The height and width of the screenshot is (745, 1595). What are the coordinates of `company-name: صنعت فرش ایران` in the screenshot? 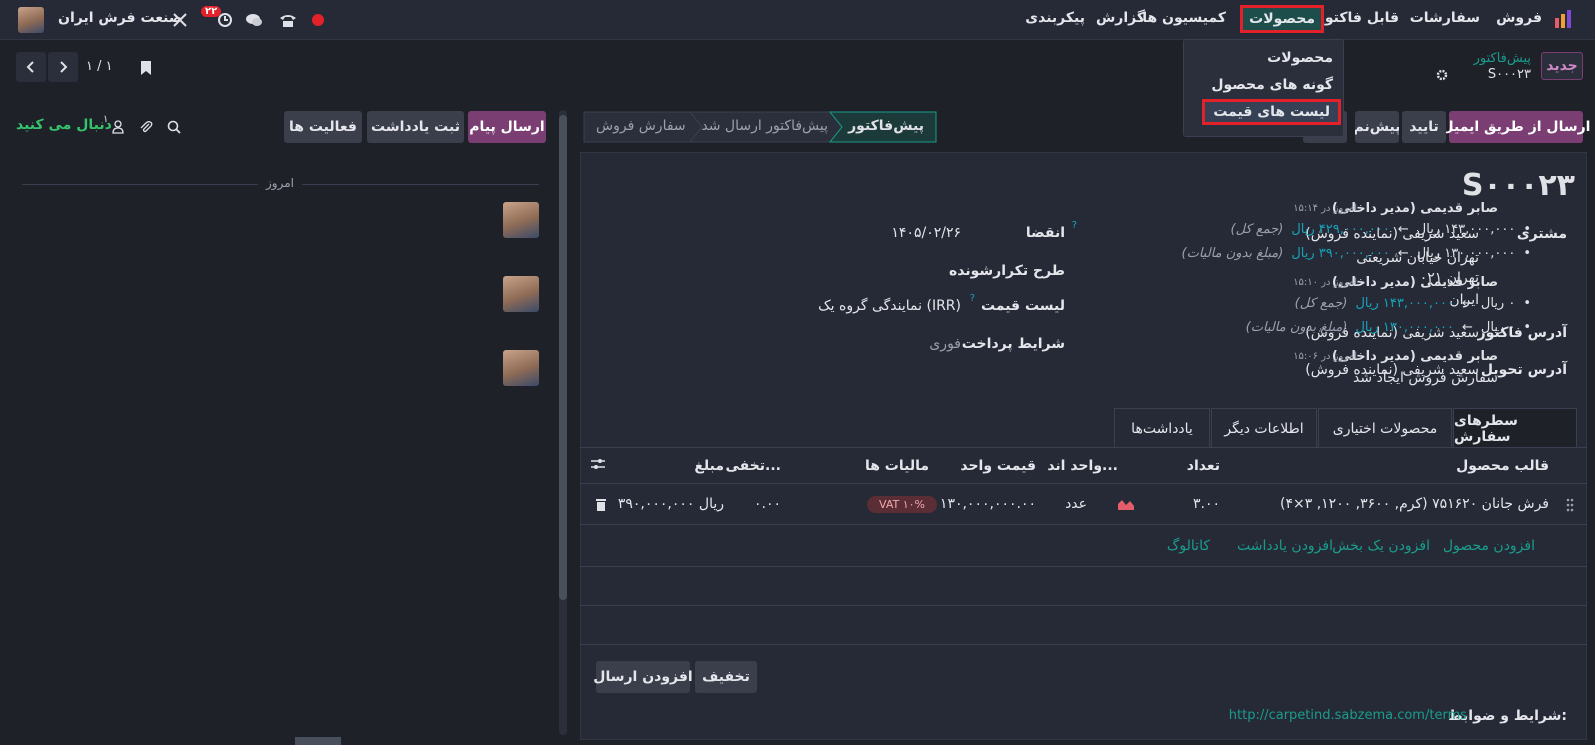 It's located at (120, 18).